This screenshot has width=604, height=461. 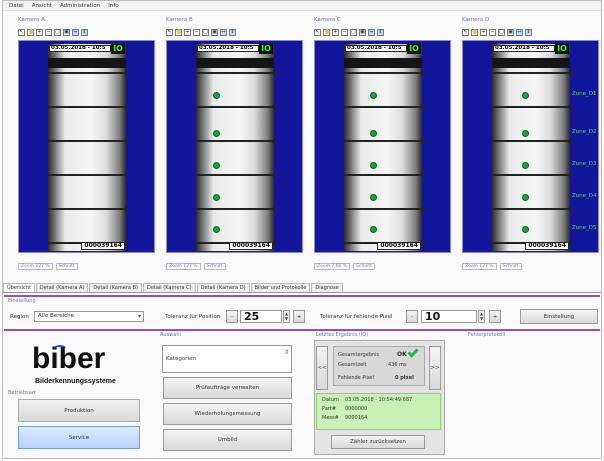 I want to click on tab-bilder: Bilder und Protokolle, so click(x=280, y=287).